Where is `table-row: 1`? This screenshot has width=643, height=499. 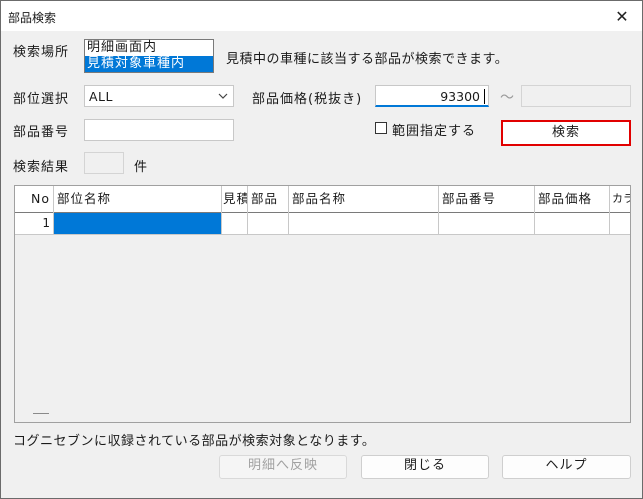
table-row: 1 is located at coordinates (322, 224).